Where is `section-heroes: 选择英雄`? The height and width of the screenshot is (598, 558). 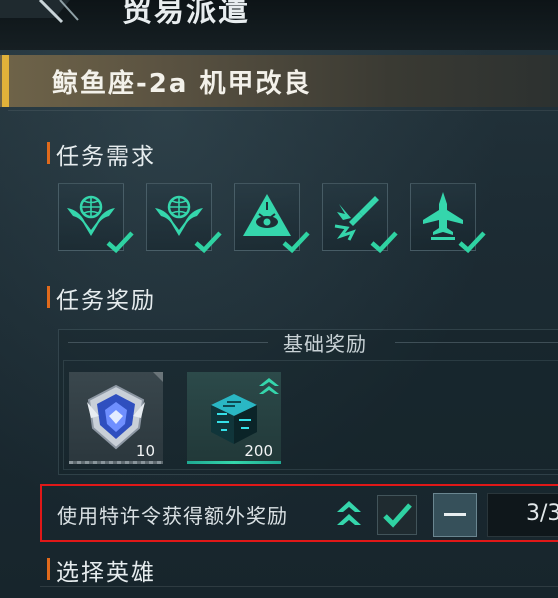
section-heroes: 选择英雄 is located at coordinates (101, 570).